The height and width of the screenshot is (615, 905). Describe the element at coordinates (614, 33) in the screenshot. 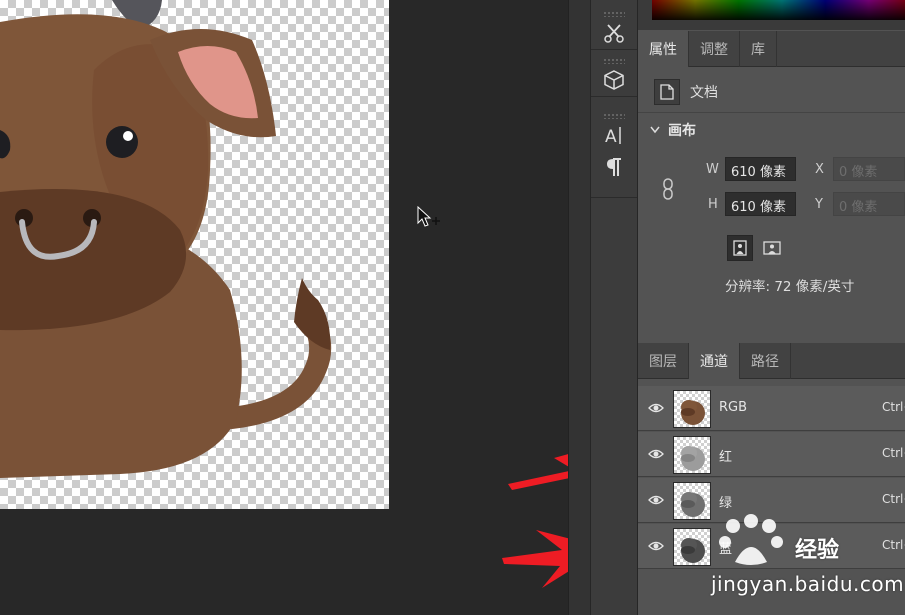

I see `tool-preset-icon` at that location.